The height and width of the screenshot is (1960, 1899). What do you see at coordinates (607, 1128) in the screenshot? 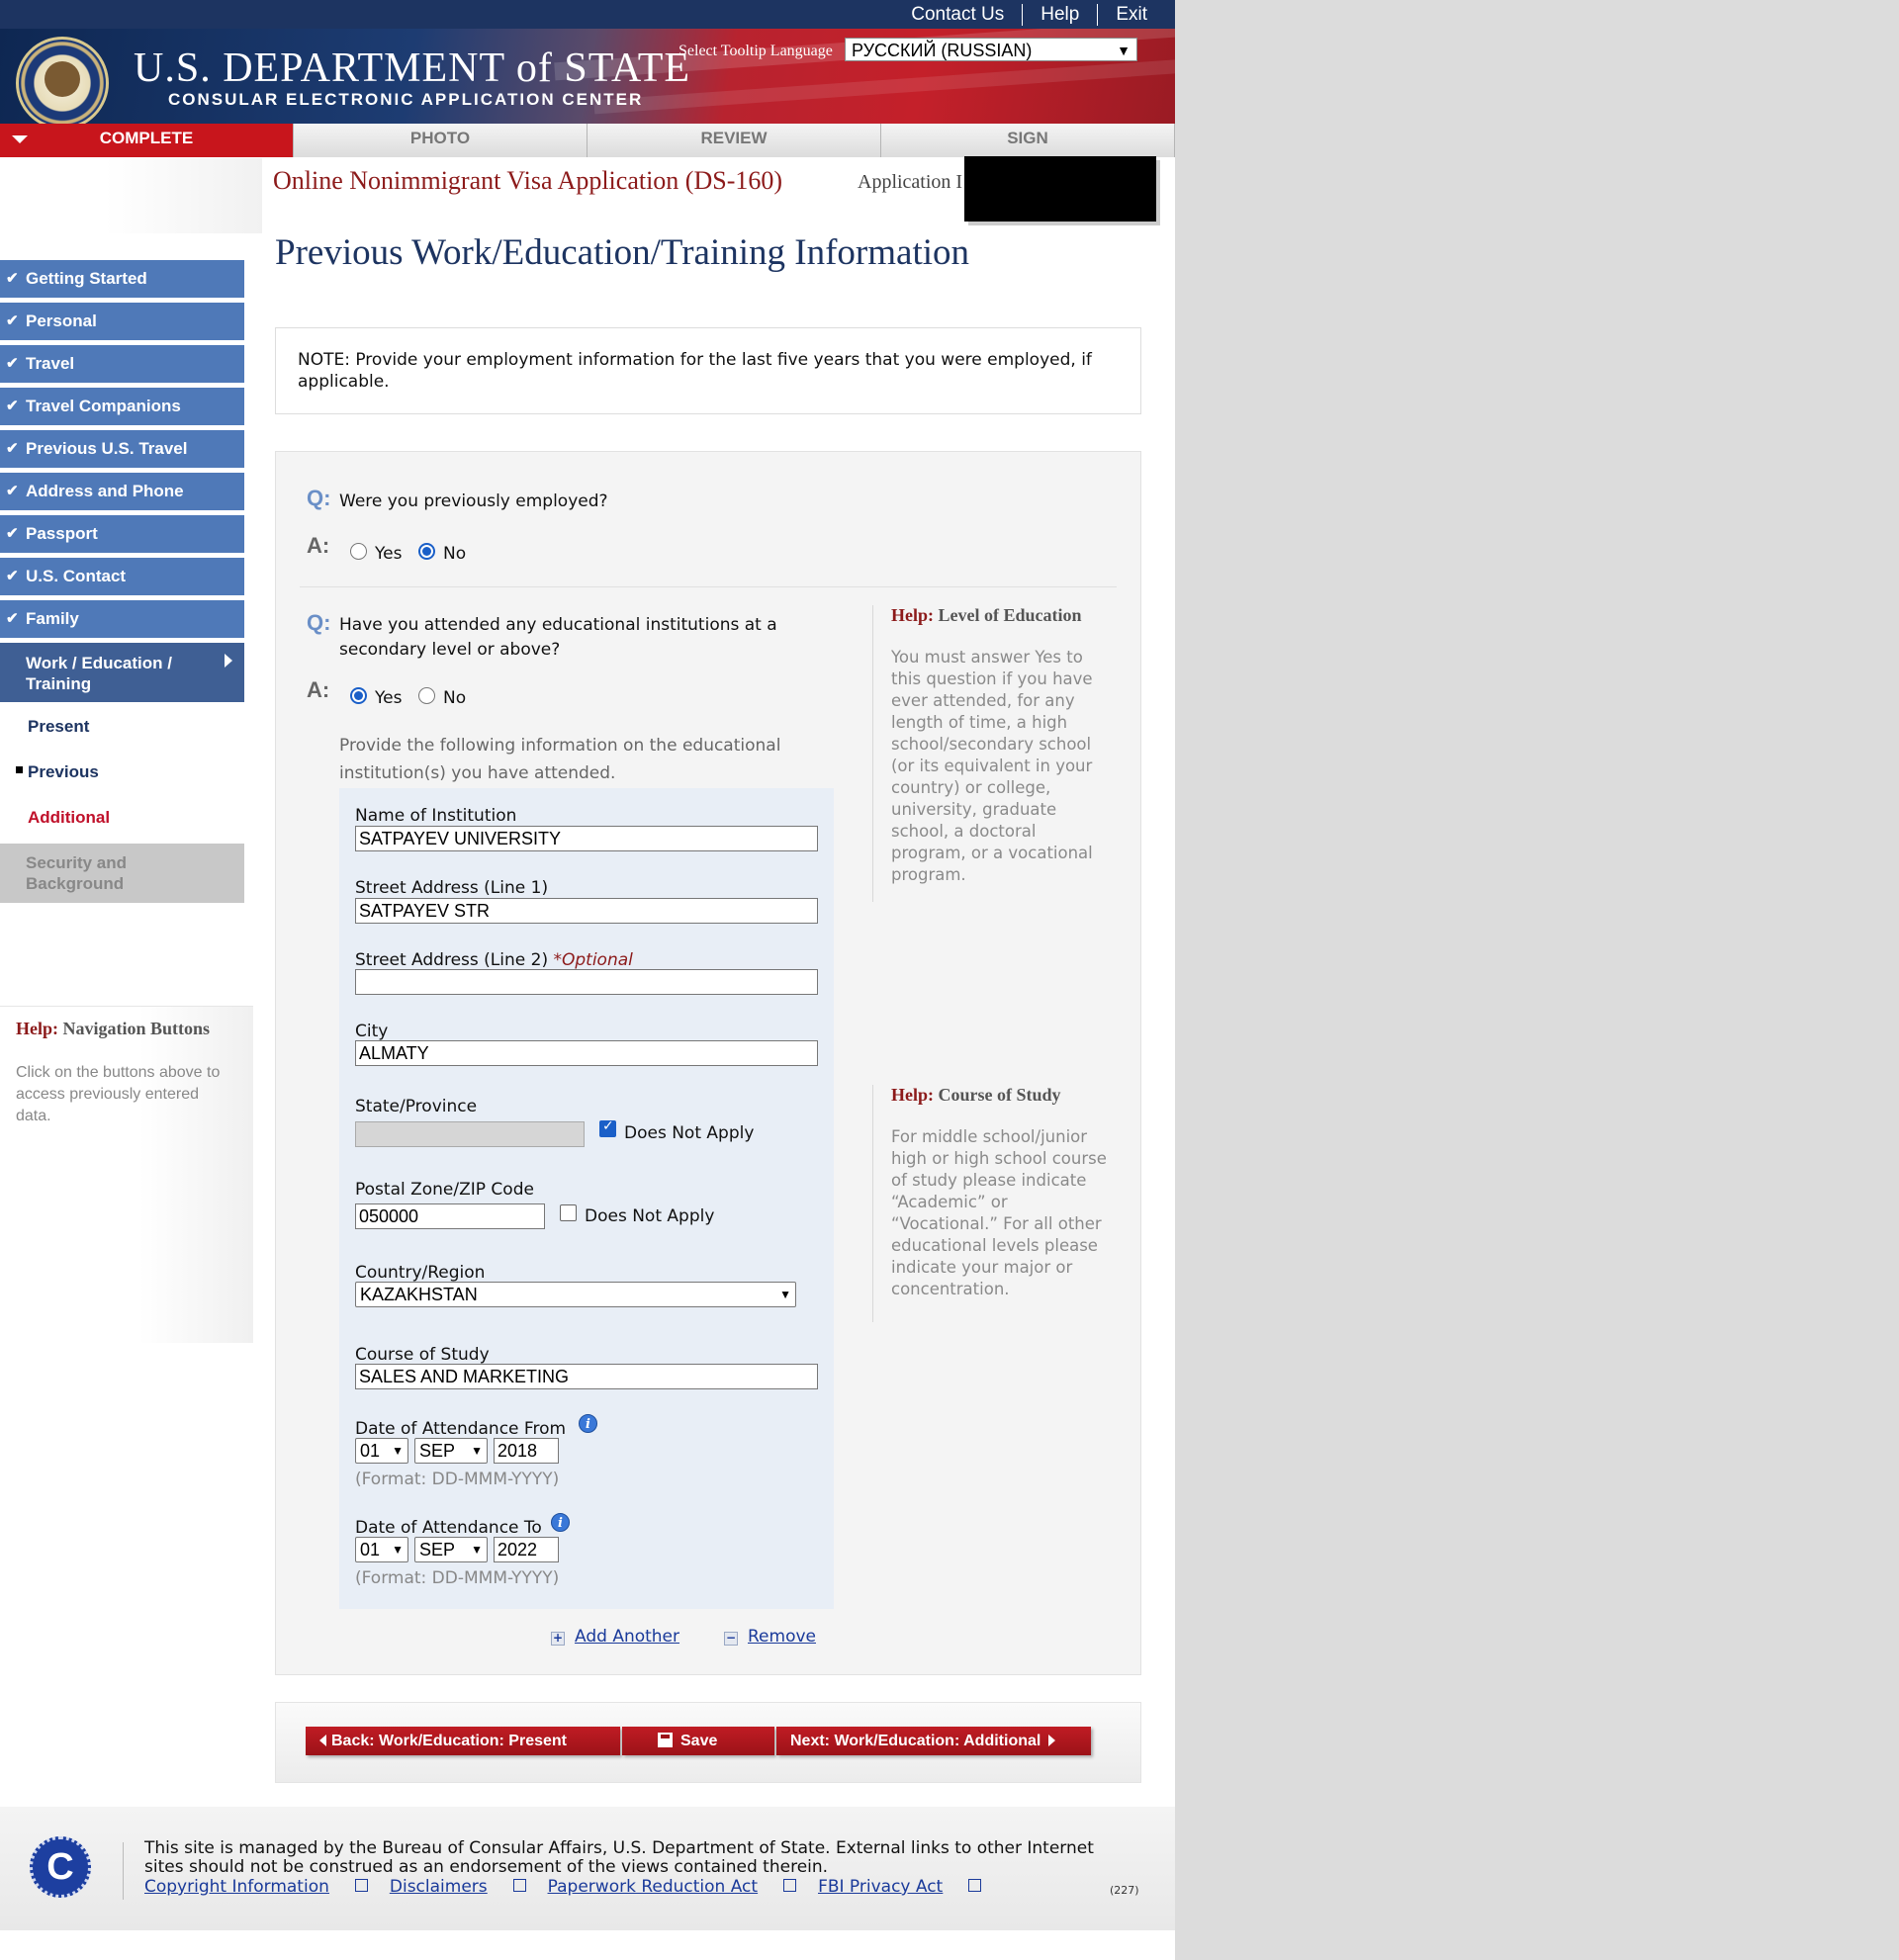
I see `state-does-not-apply-checkbox` at bounding box center [607, 1128].